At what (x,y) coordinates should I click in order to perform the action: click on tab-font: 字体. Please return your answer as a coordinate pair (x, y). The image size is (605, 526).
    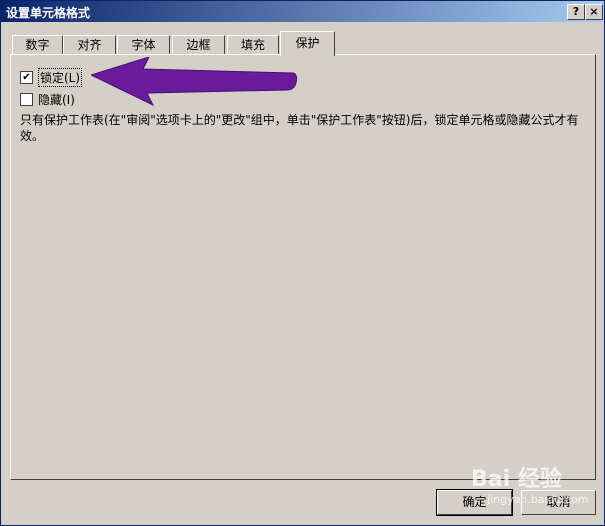
    Looking at the image, I should click on (143, 45).